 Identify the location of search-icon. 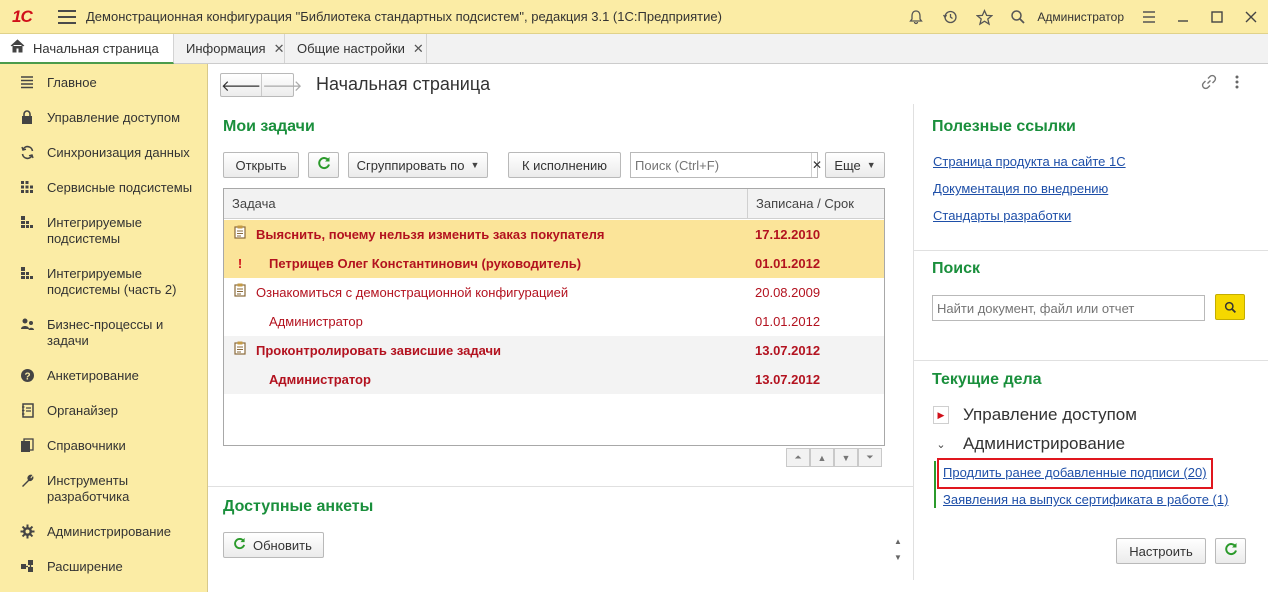
(1018, 17).